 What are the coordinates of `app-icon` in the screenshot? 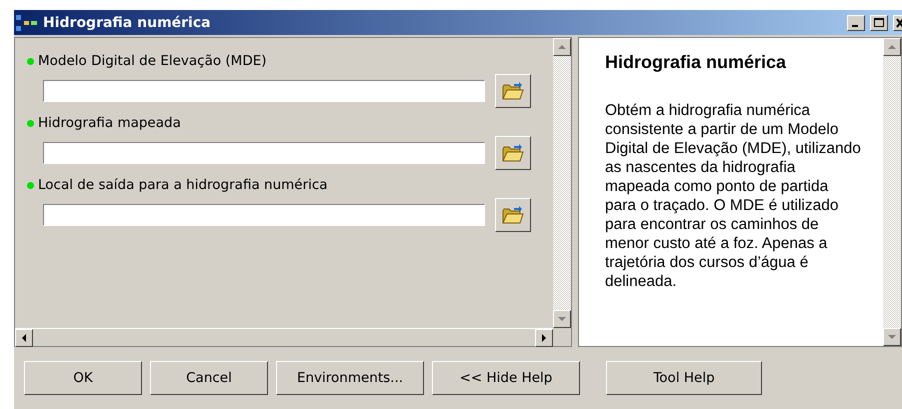 It's located at (28, 22).